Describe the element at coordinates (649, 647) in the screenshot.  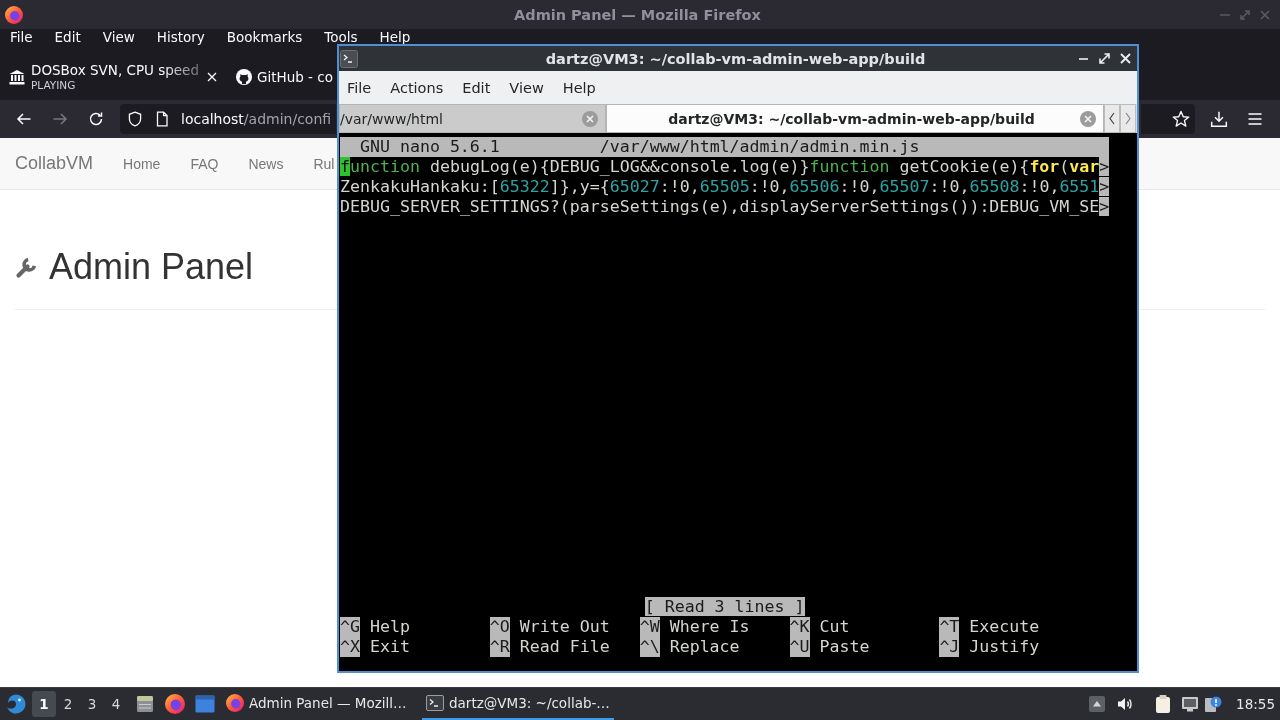
I see `shortcut-key: ^\` at that location.